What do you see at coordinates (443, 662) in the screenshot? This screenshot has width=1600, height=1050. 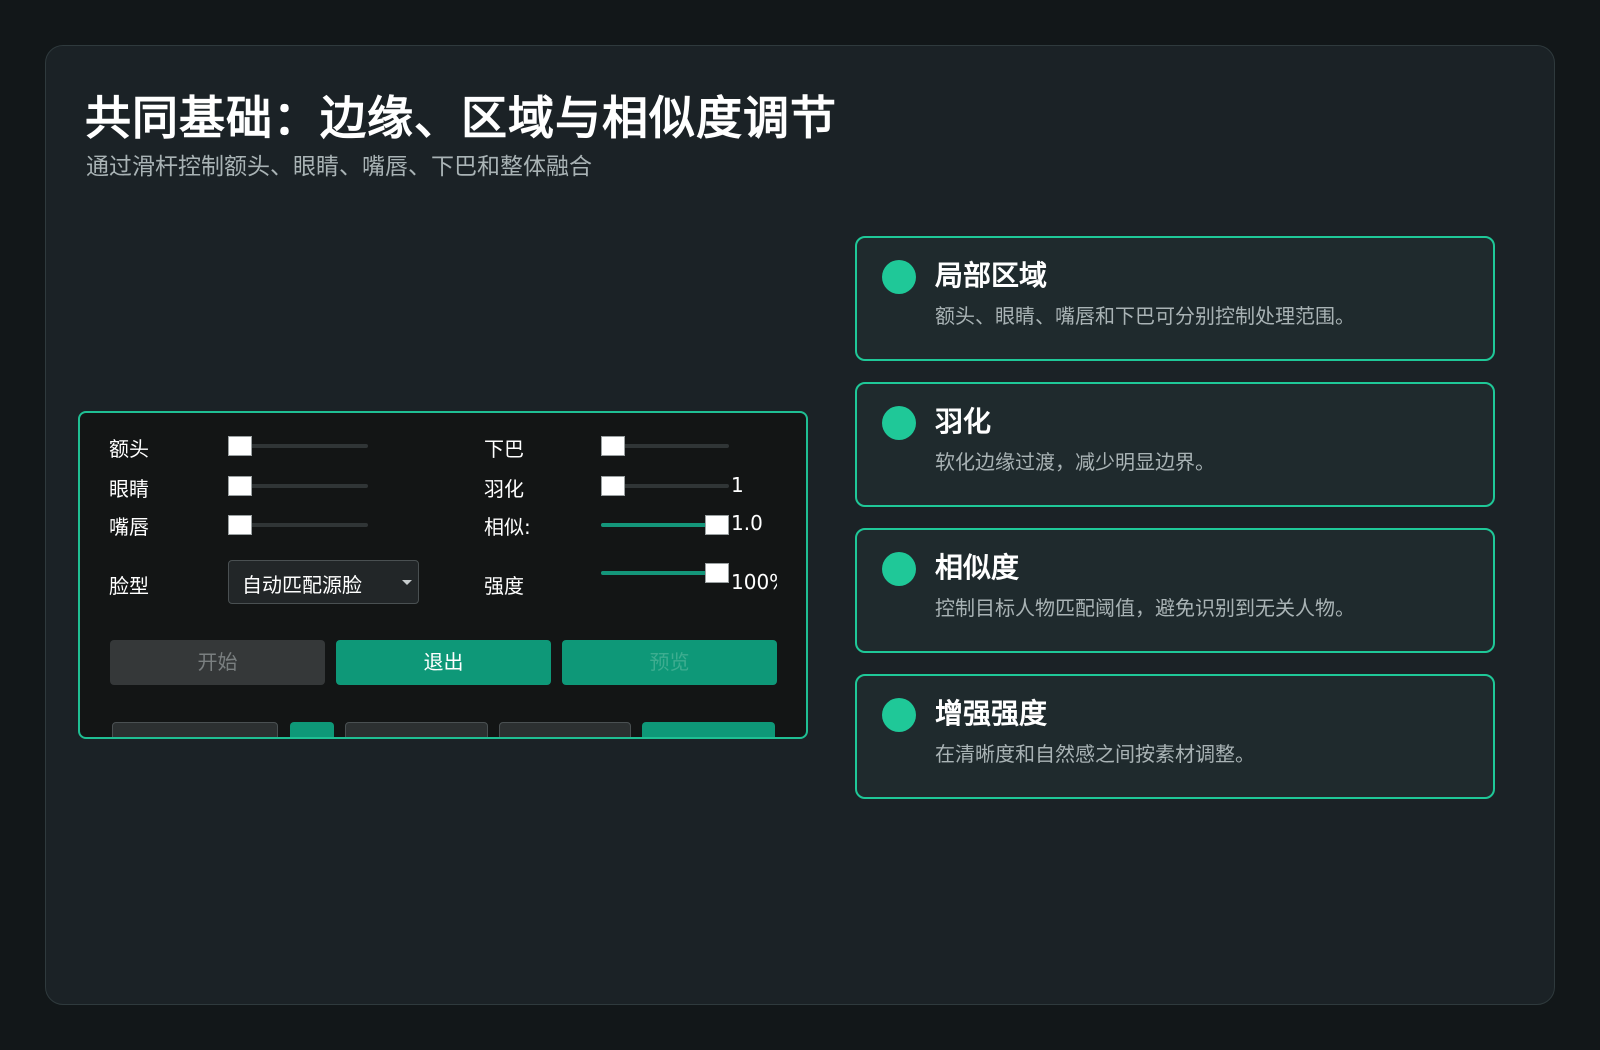 I see `exit-button: 退出` at bounding box center [443, 662].